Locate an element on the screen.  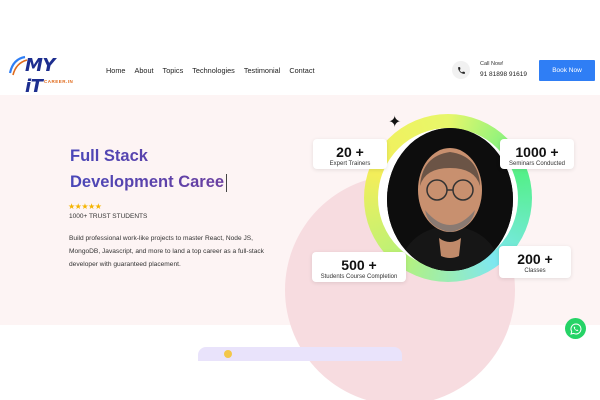
whatsapp-button is located at coordinates (575, 328).